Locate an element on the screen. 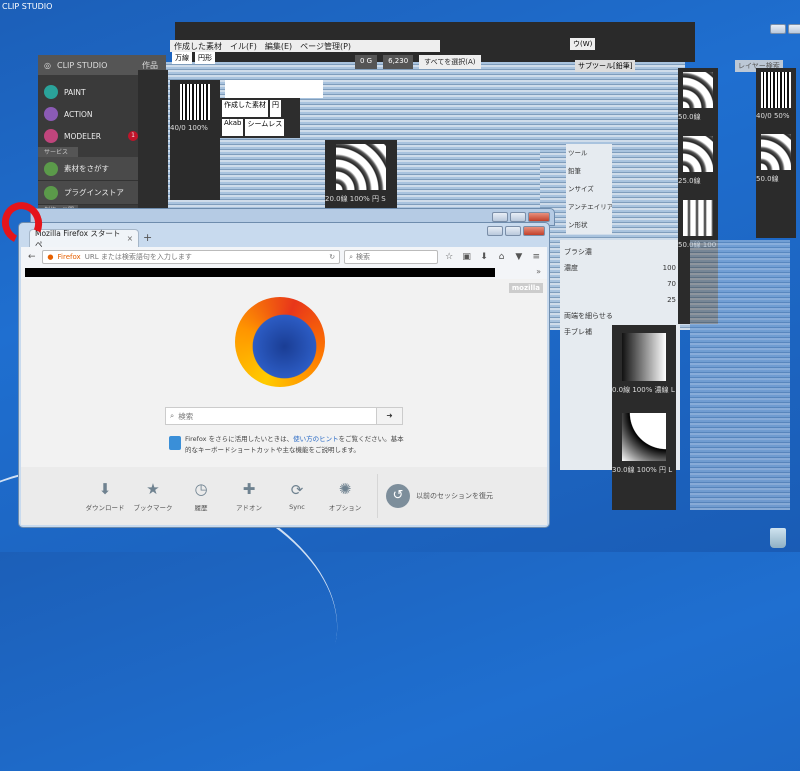 This screenshot has height=771, width=800. tips-link: 使い方のヒント is located at coordinates (316, 439).